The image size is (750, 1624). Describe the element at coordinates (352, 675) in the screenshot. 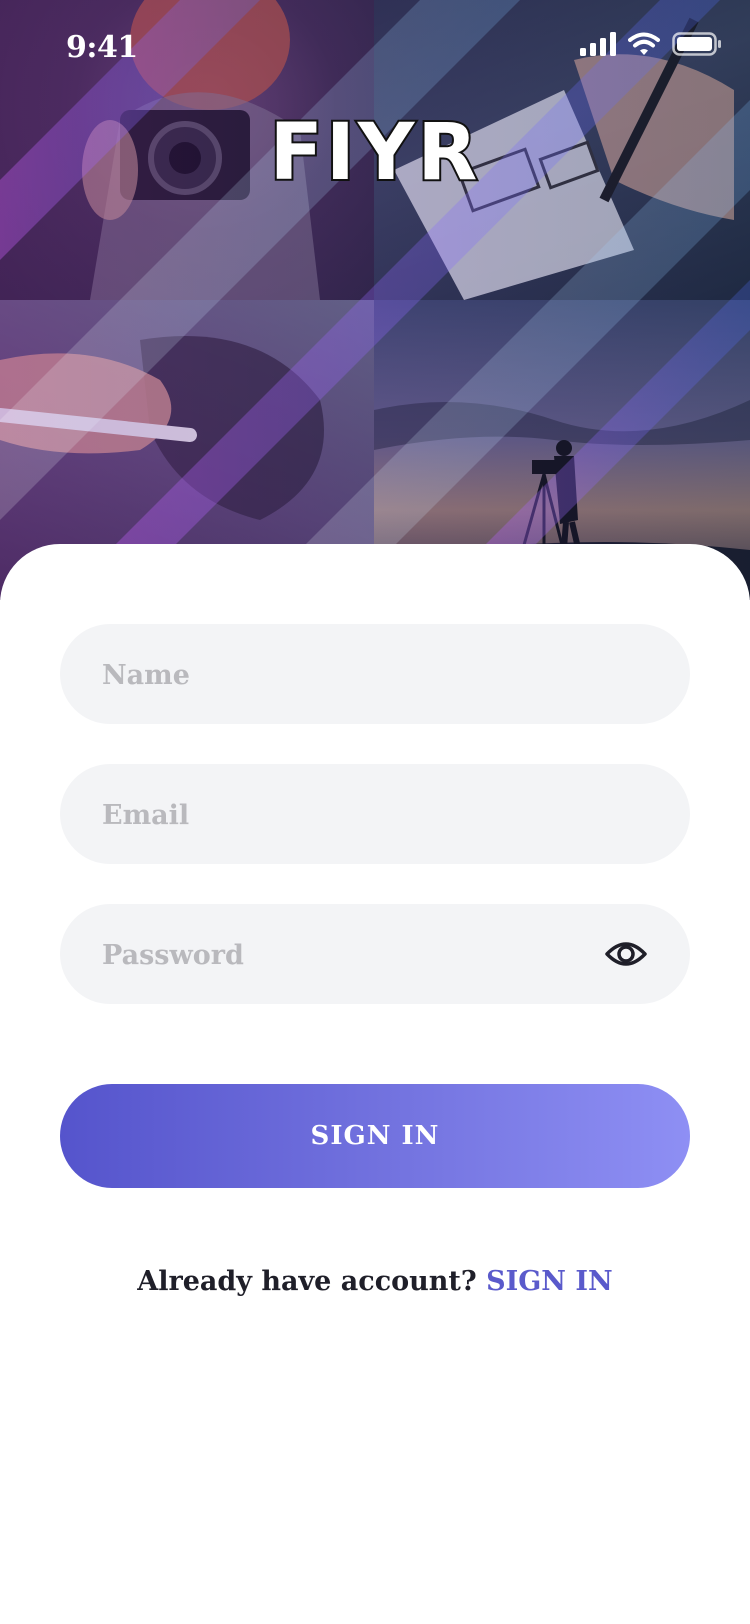

I see `name-input` at that location.